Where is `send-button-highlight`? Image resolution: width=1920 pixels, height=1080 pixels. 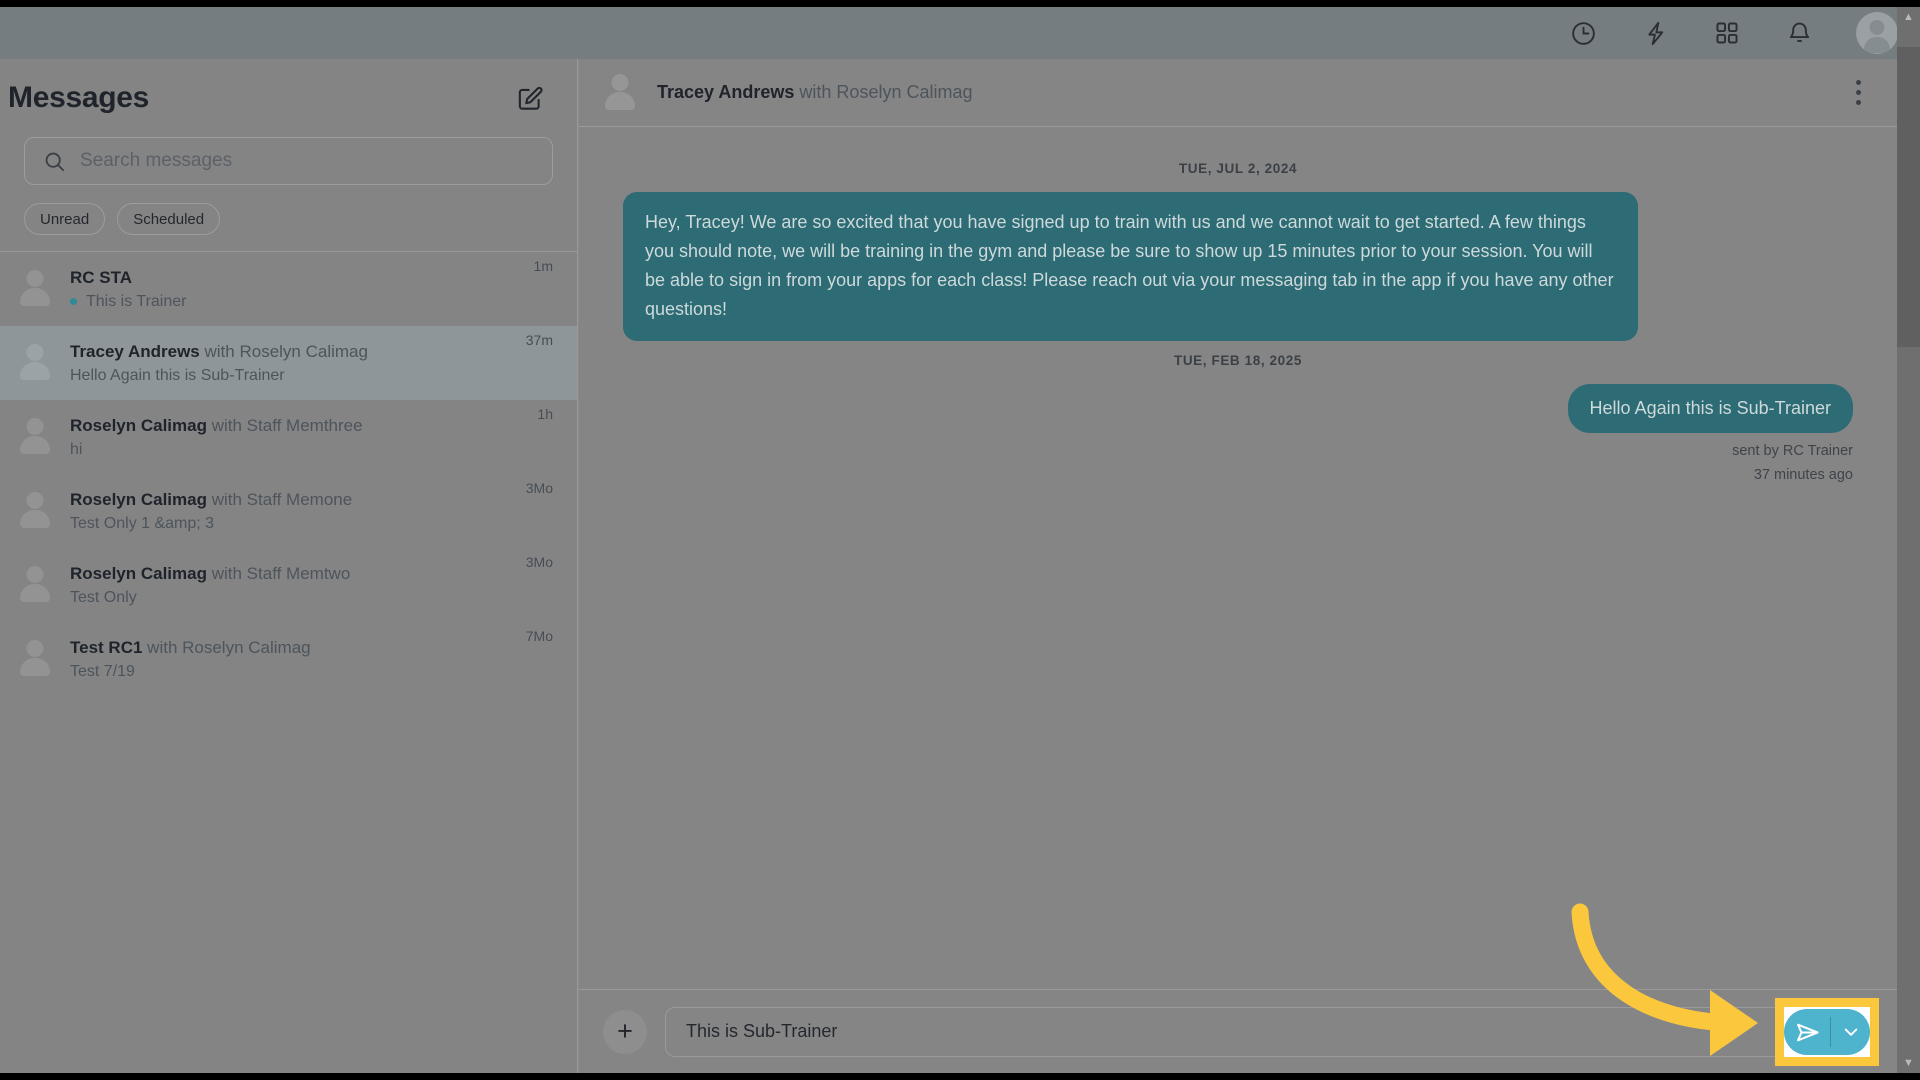
send-button-highlight is located at coordinates (1827, 1032).